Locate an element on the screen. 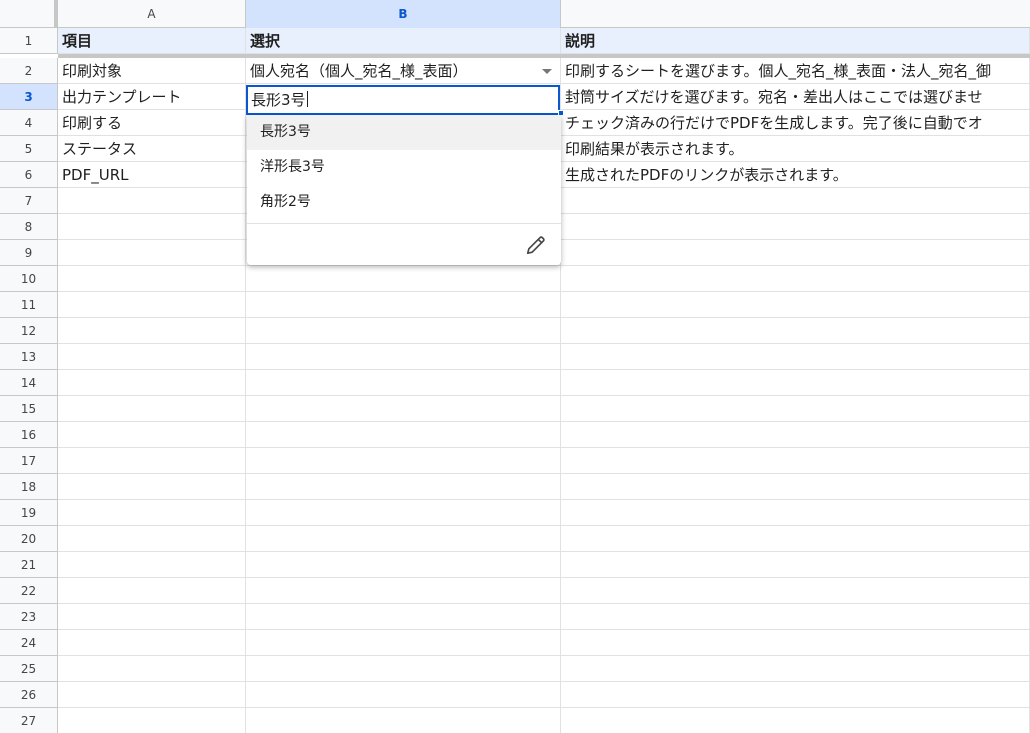 This screenshot has height=733, width=1030. row-header-24: 24 is located at coordinates (29, 643).